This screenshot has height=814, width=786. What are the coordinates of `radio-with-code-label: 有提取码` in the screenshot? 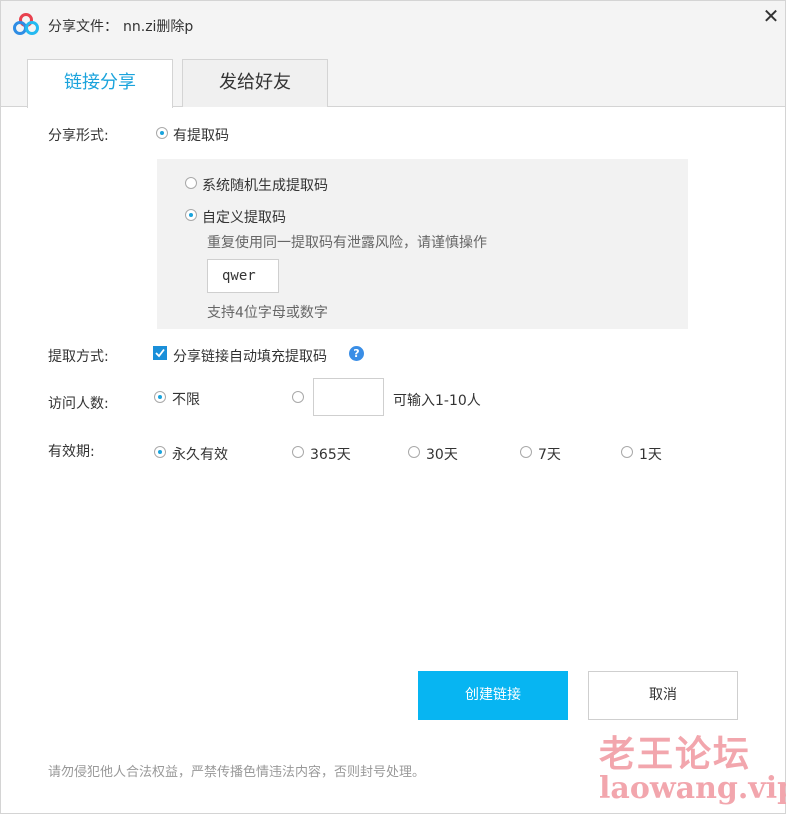 It's located at (201, 136).